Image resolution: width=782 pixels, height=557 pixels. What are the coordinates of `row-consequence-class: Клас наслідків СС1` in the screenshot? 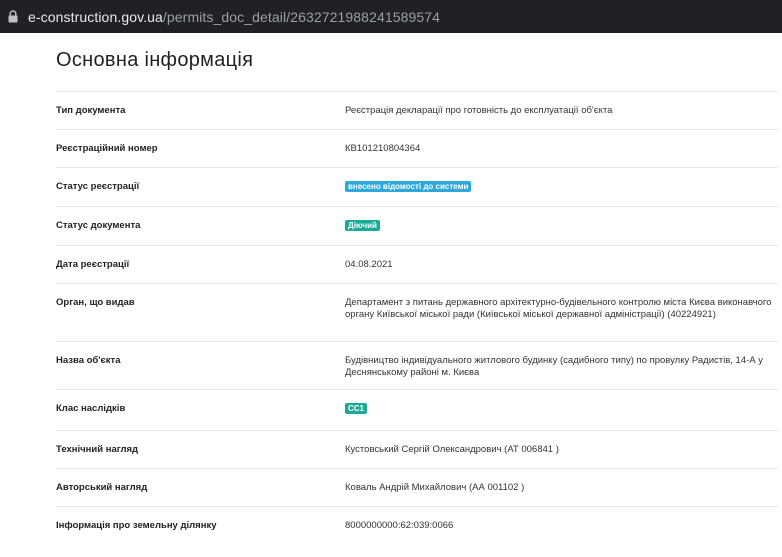 It's located at (417, 409).